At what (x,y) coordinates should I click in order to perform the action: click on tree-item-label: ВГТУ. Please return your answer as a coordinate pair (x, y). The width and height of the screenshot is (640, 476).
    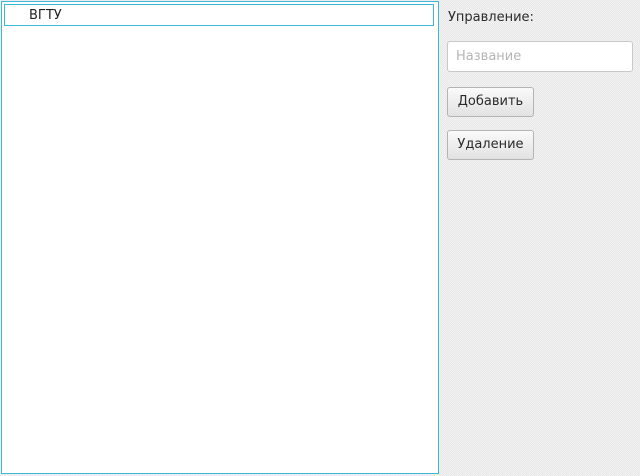
    Looking at the image, I should click on (45, 15).